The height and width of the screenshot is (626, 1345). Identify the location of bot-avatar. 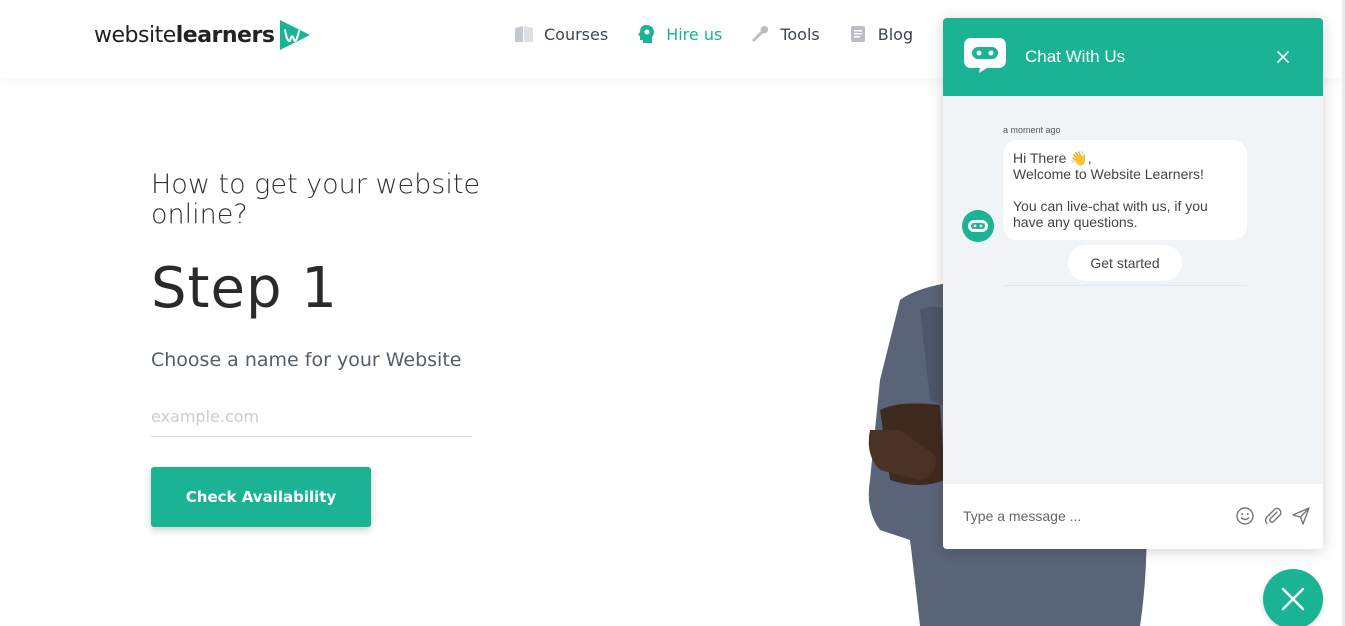
(978, 226).